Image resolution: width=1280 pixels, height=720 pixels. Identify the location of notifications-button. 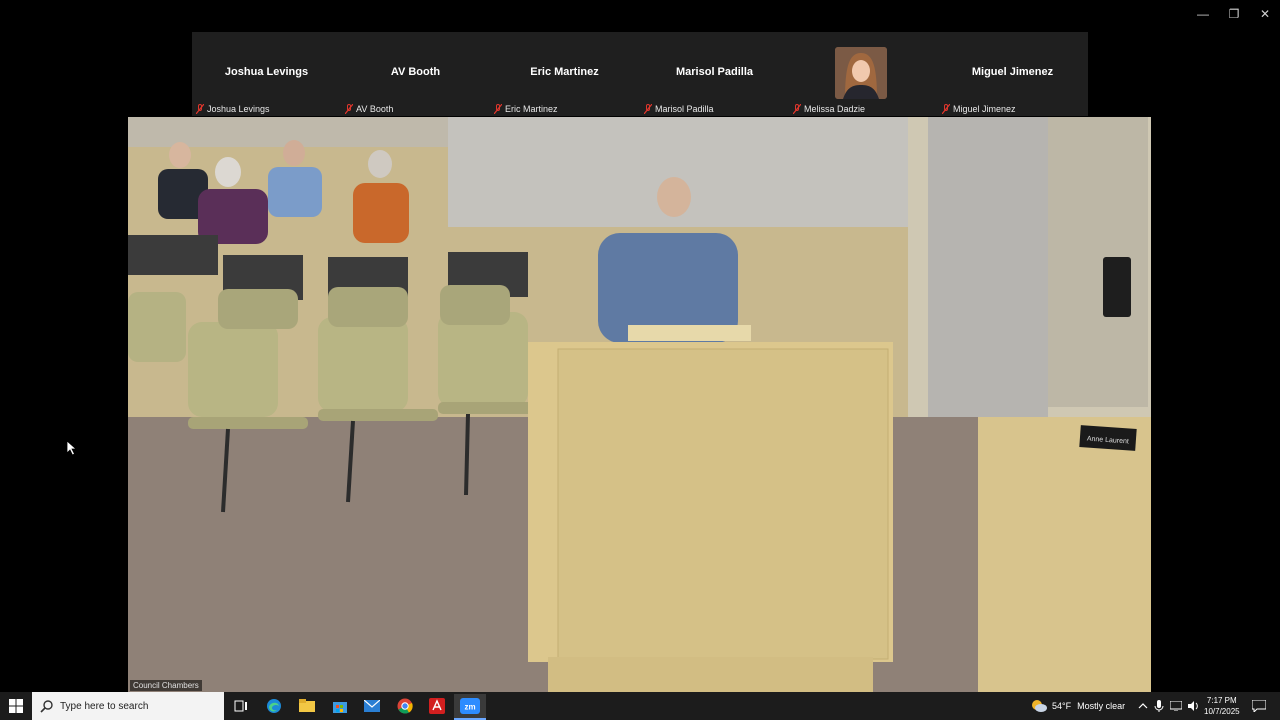
(1259, 706).